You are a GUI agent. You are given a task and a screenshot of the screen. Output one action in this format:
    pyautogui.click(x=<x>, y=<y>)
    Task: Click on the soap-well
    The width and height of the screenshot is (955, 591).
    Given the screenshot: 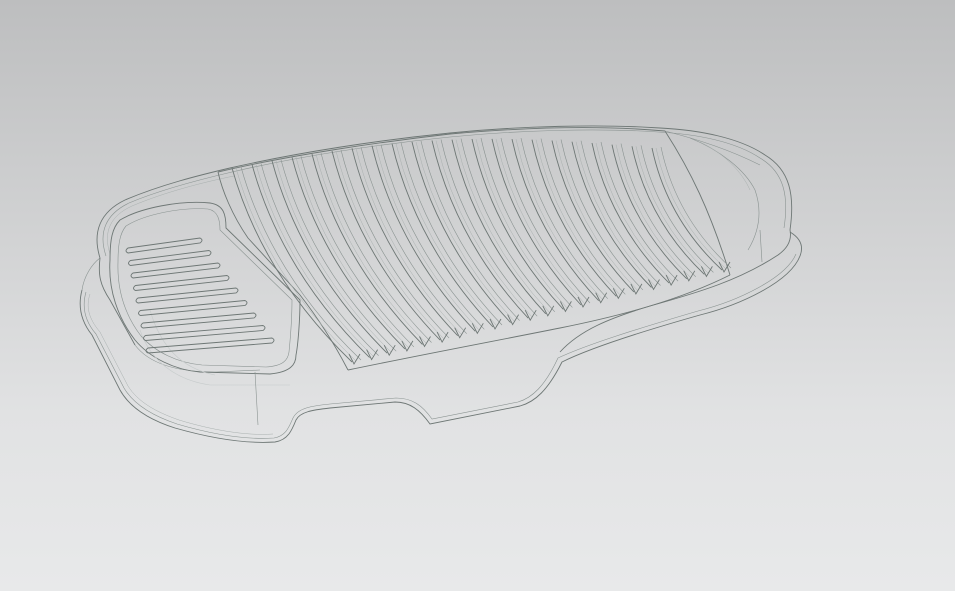 What is the action you would take?
    pyautogui.click(x=205, y=293)
    